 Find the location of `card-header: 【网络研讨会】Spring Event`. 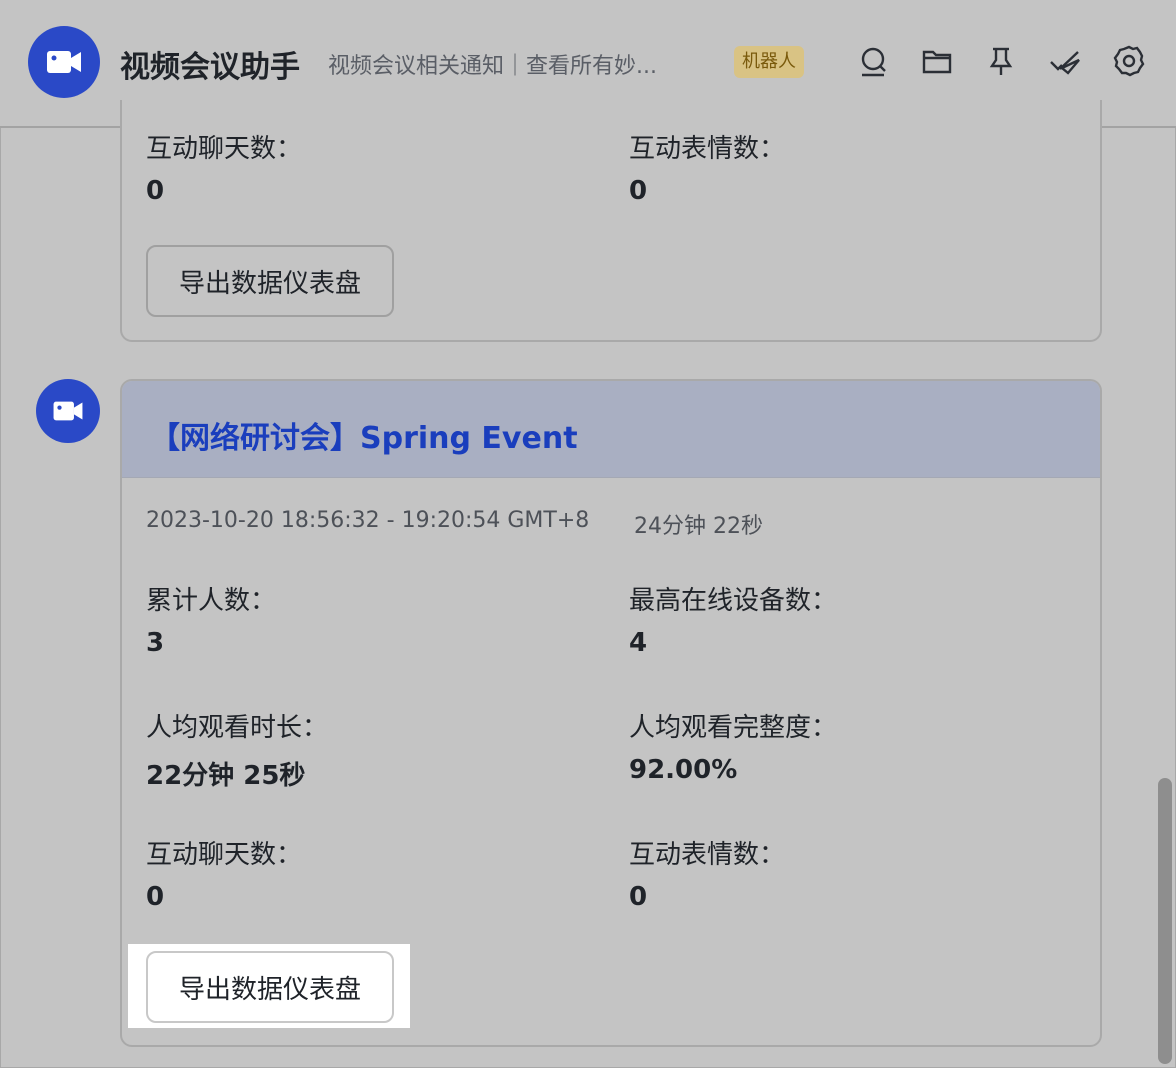

card-header: 【网络研讨会】Spring Event is located at coordinates (611, 429).